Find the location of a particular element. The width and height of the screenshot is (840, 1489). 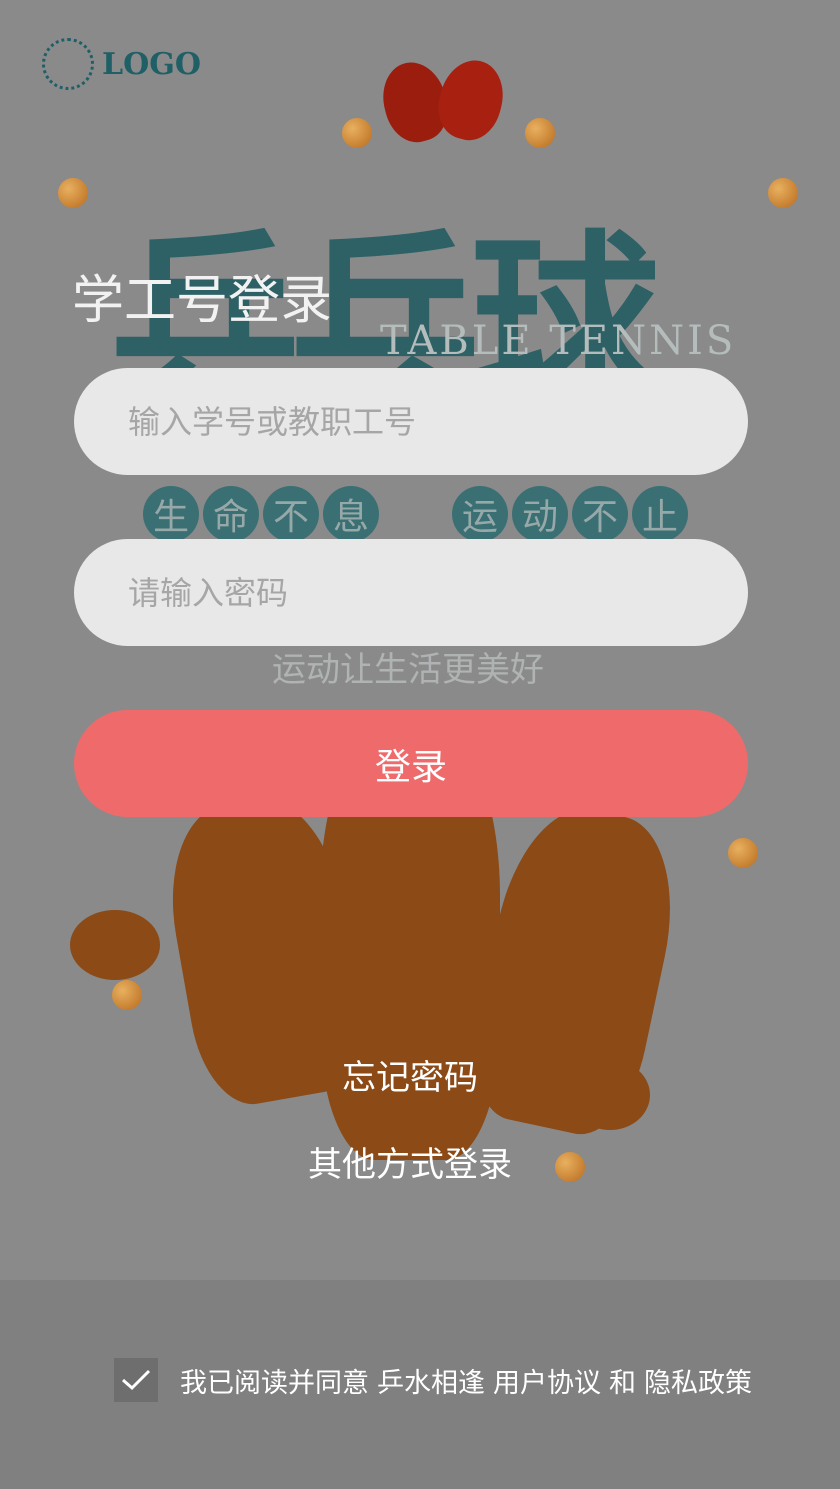

poster-tagline: 运动让生活更美好 is located at coordinates (408, 670).